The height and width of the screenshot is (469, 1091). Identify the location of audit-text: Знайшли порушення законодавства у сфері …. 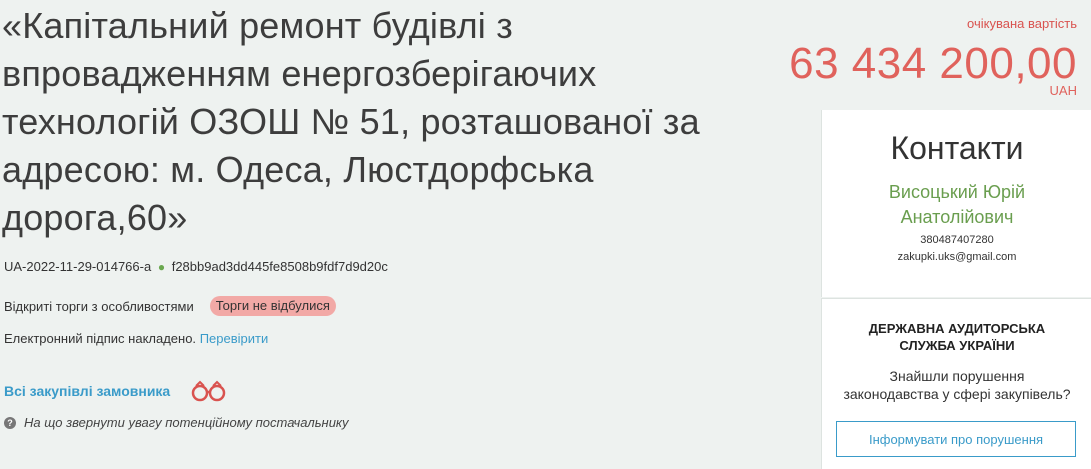
(956, 385).